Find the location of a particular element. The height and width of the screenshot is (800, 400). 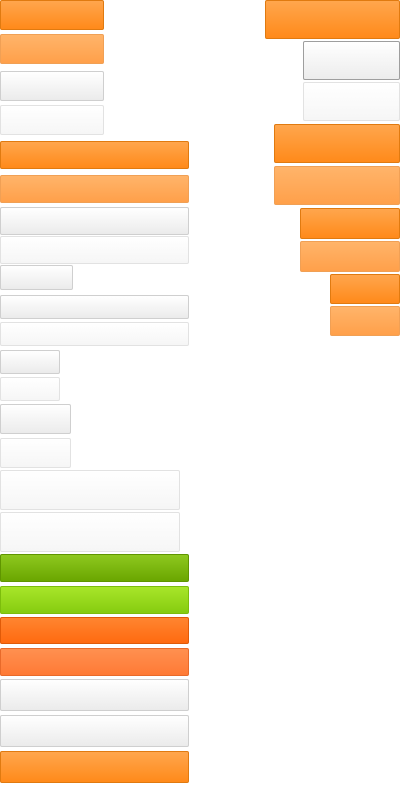

red-orange-button-sprite is located at coordinates (94, 630).